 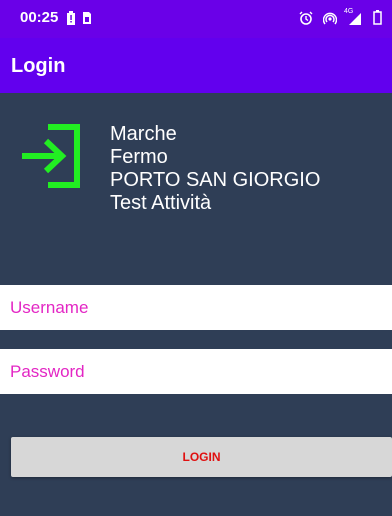 I want to click on brand-province: Fermo, so click(x=139, y=157).